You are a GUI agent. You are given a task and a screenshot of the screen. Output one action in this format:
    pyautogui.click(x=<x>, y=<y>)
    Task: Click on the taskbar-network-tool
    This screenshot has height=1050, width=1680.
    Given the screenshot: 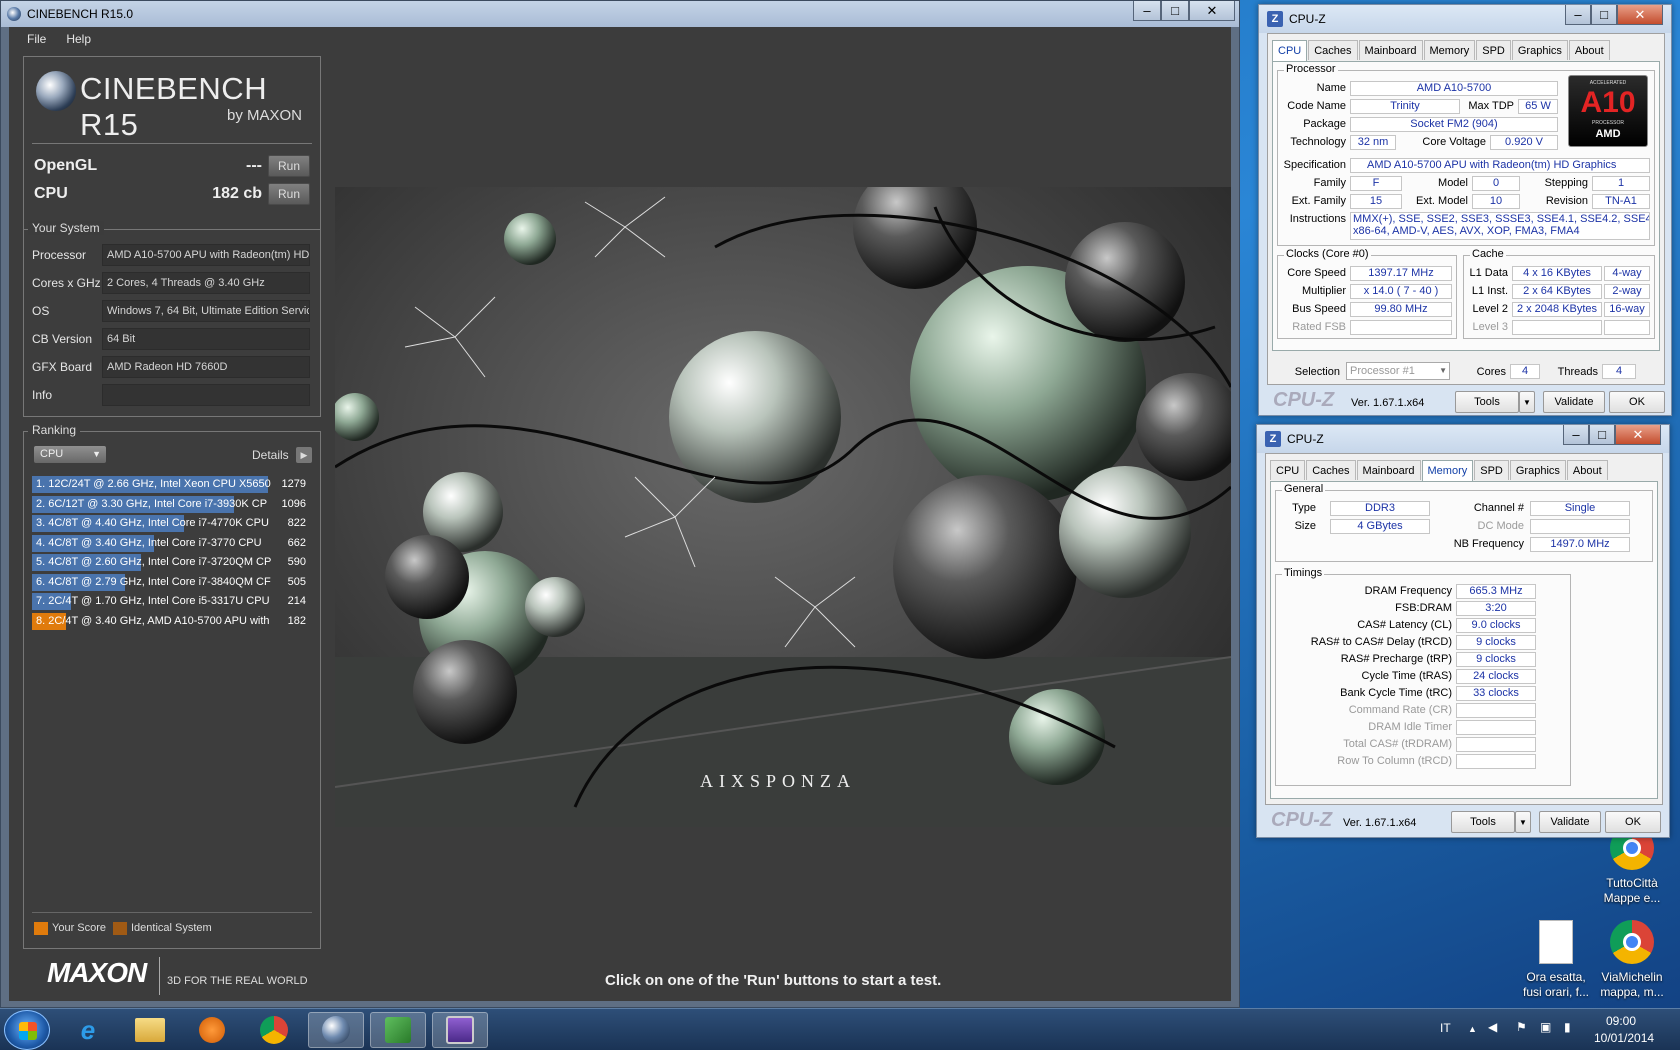 What is the action you would take?
    pyautogui.click(x=398, y=1030)
    